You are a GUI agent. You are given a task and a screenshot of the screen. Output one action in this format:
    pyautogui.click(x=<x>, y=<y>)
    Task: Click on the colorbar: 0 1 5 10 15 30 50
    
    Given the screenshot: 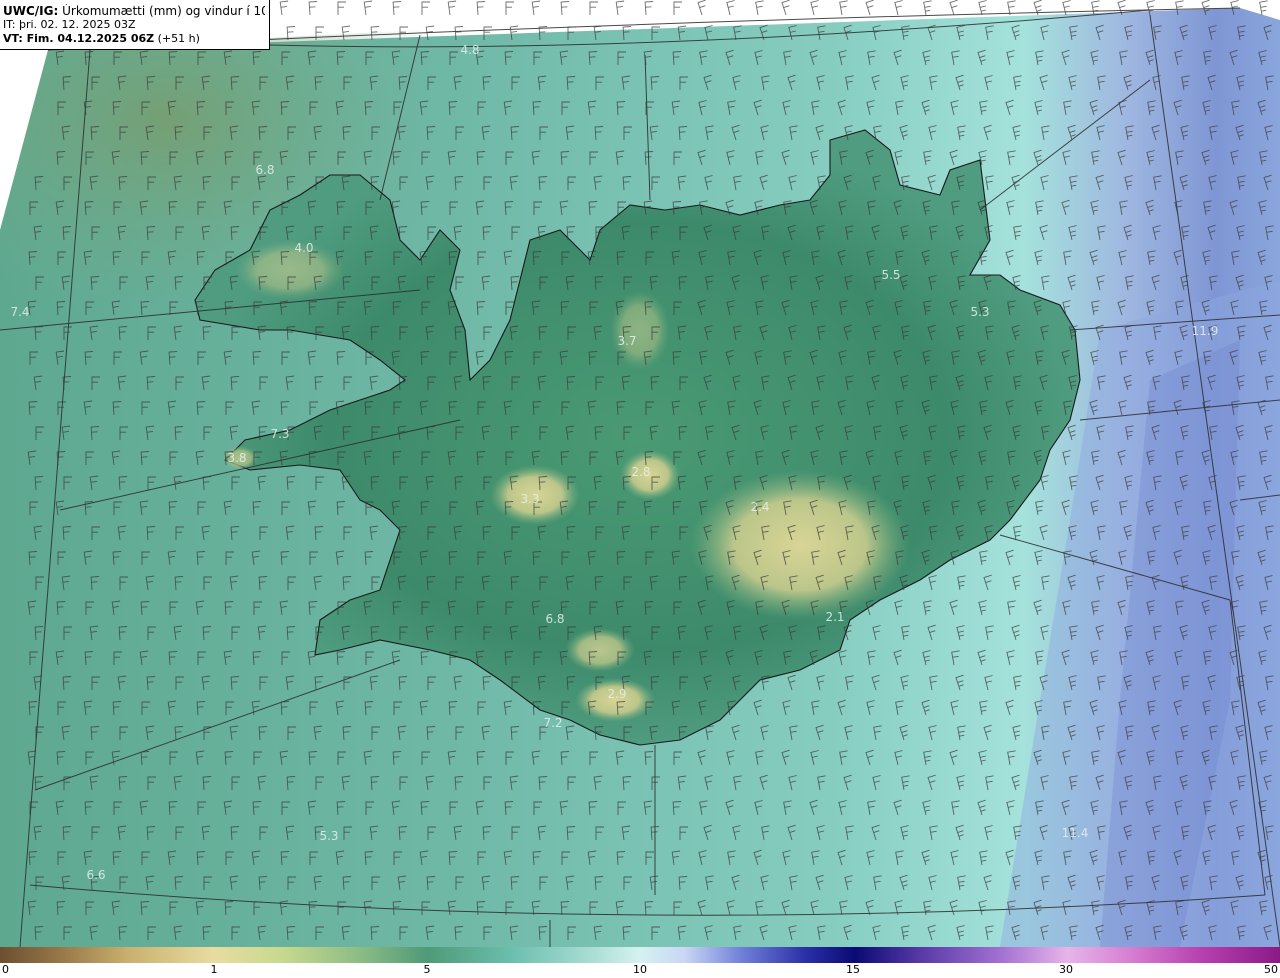 What is the action you would take?
    pyautogui.click(x=640, y=962)
    